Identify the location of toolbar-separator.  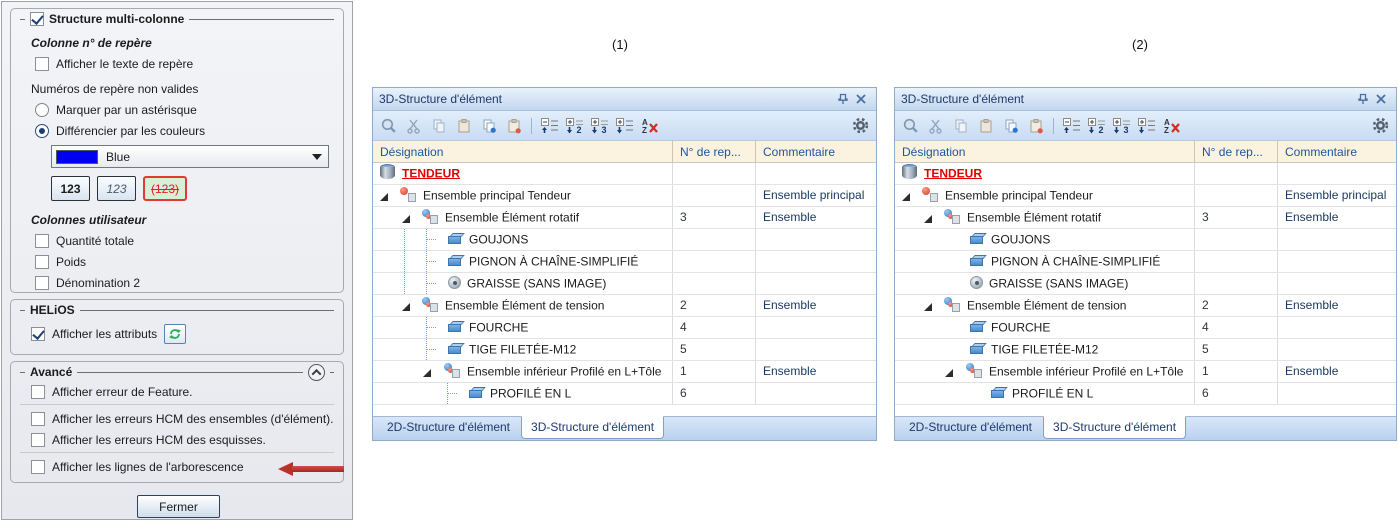
(531, 125).